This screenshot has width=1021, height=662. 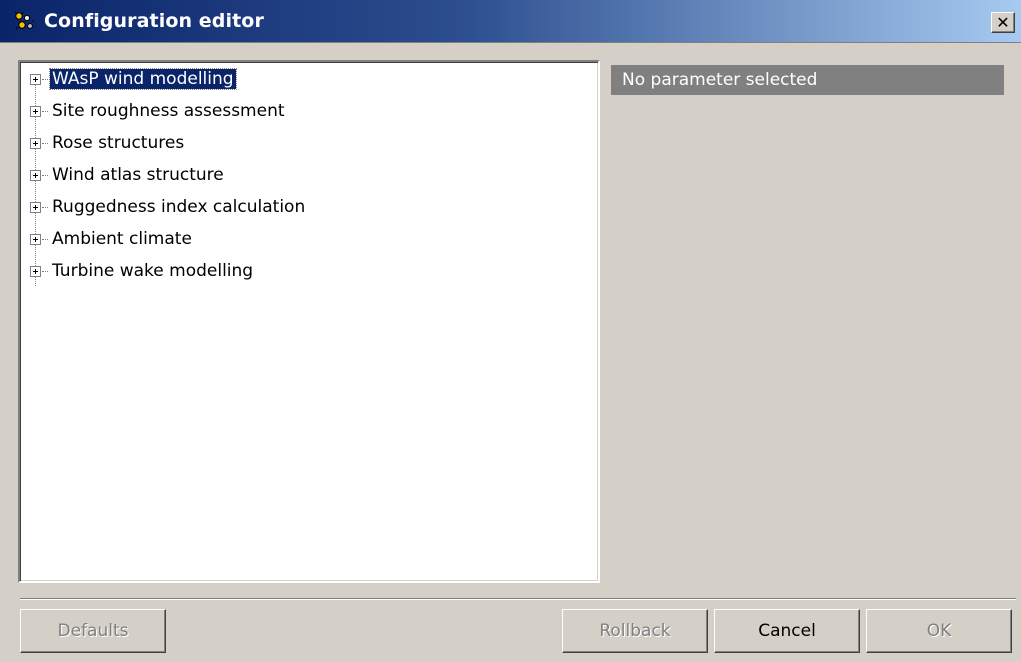 I want to click on rollback-button: Rollback, so click(x=635, y=631).